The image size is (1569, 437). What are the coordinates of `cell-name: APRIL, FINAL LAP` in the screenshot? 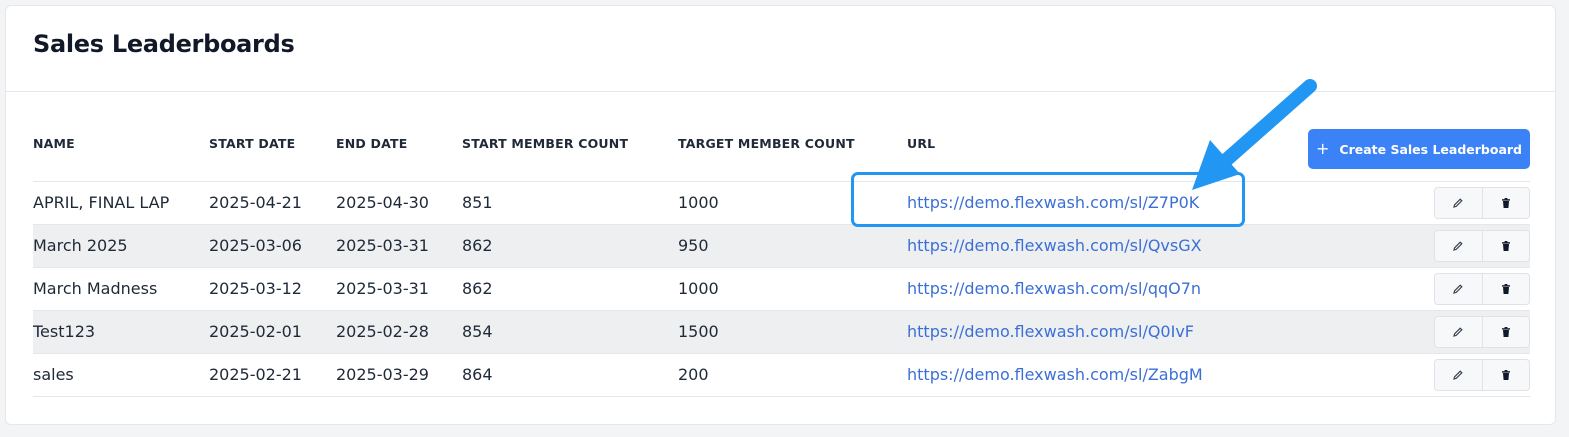 It's located at (101, 202).